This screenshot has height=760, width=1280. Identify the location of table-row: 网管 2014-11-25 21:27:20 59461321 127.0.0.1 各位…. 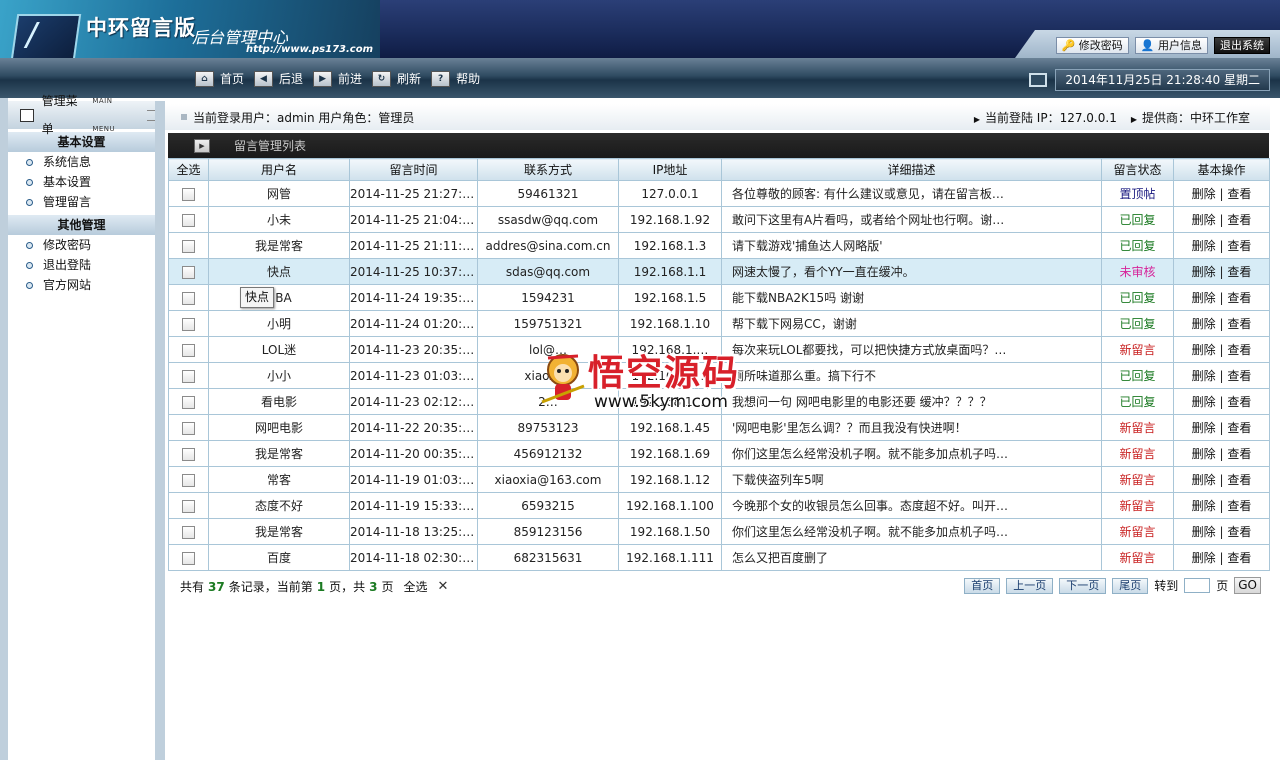
(719, 193).